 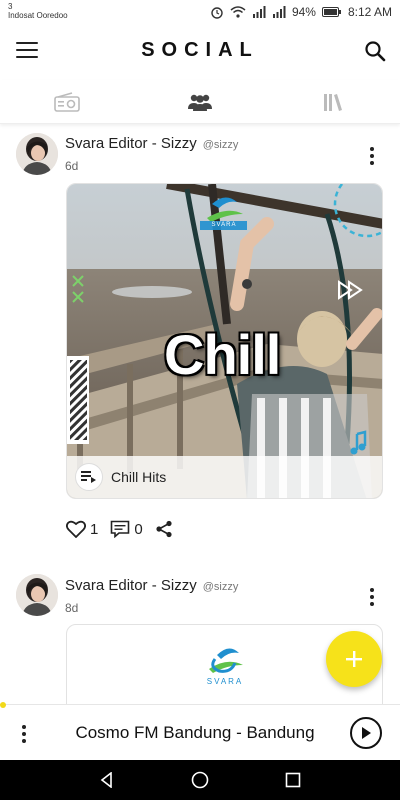 I want to click on playlist-name: Chill Hits, so click(x=139, y=477).